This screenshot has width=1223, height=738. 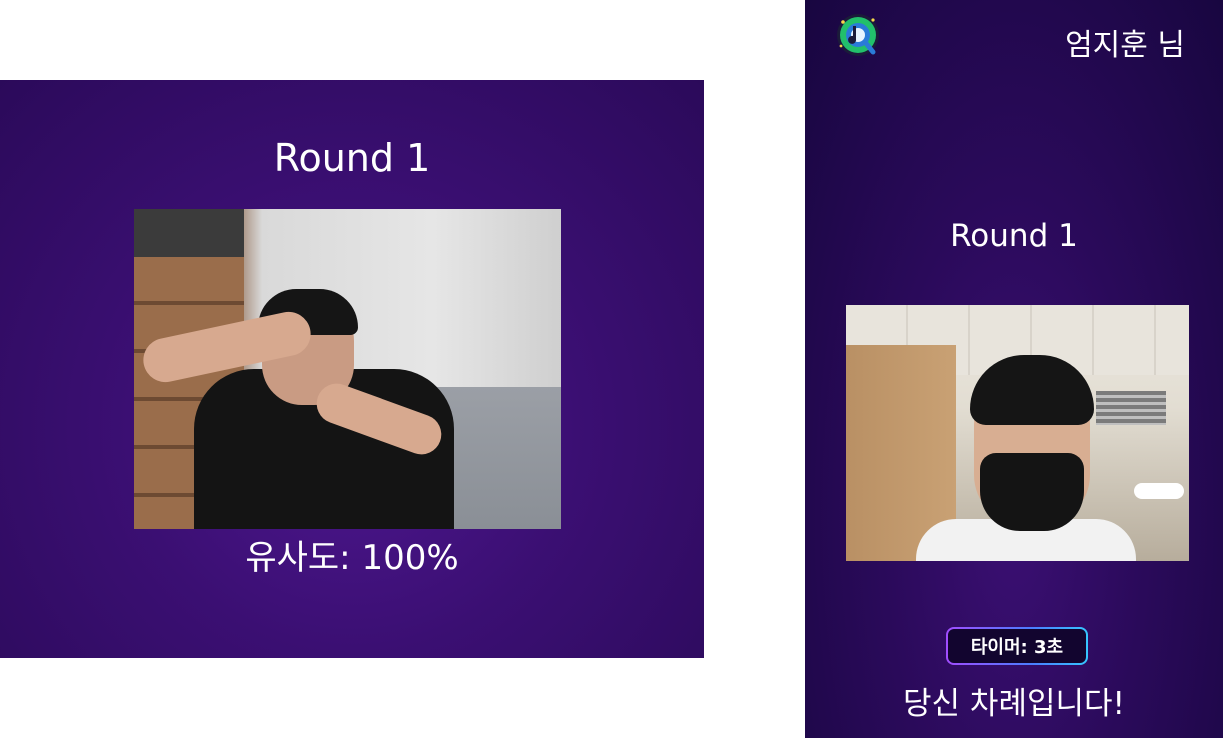 What do you see at coordinates (352, 558) in the screenshot?
I see `similarity-score: 유사도: 100%` at bounding box center [352, 558].